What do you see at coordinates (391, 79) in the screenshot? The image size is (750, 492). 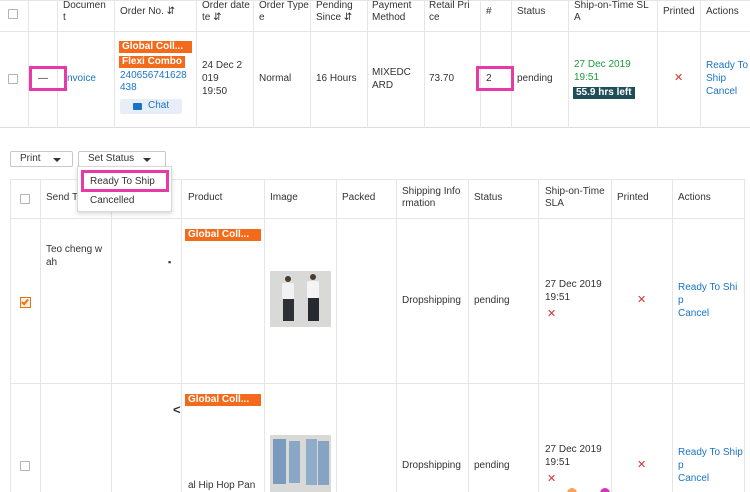 I see `payment-method: MIXEDC ARD` at bounding box center [391, 79].